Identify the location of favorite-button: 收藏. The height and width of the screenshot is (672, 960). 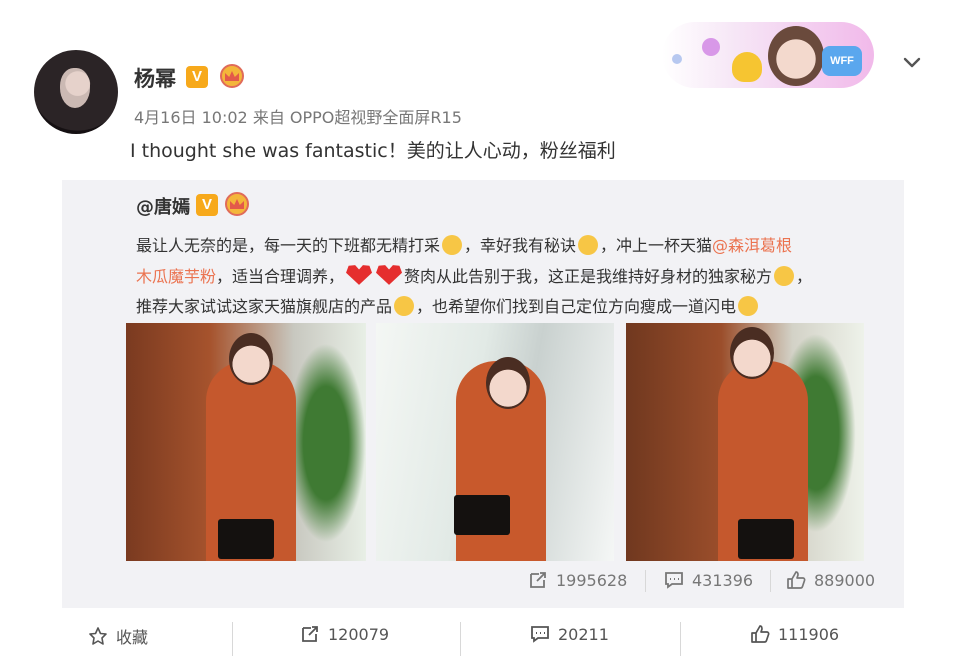
(118, 636).